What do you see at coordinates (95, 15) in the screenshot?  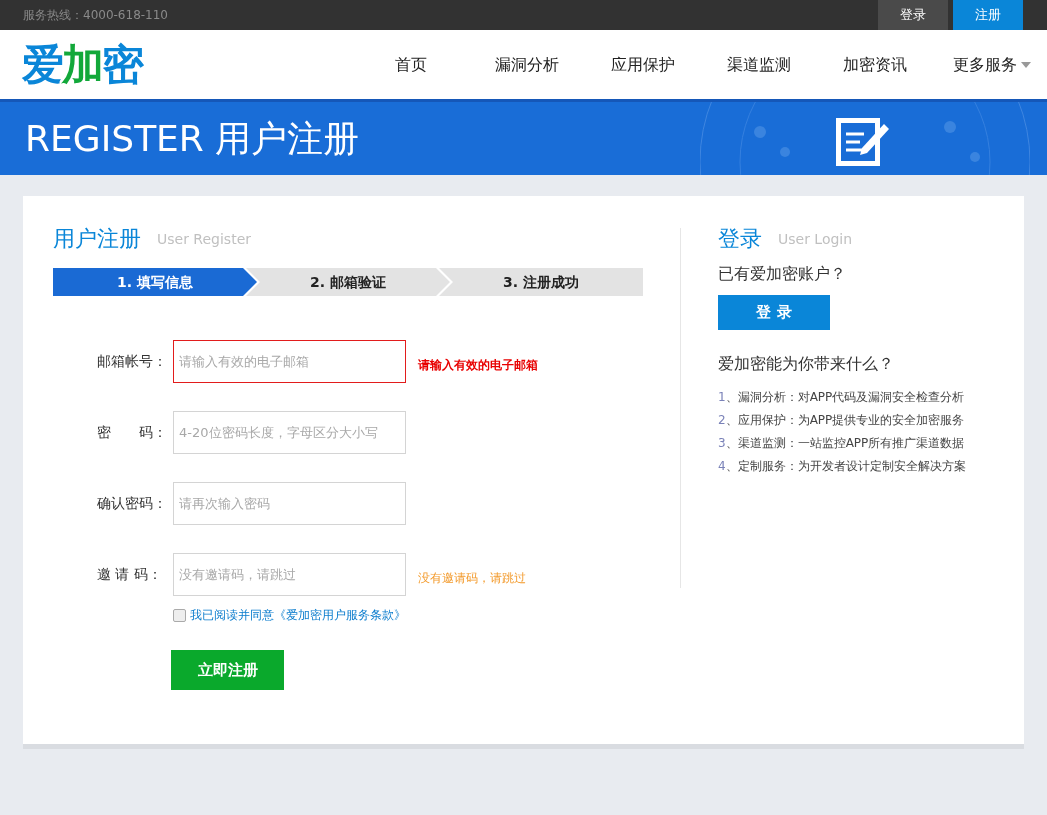 I see `hotline-text: 服务热线：4000-618-110` at bounding box center [95, 15].